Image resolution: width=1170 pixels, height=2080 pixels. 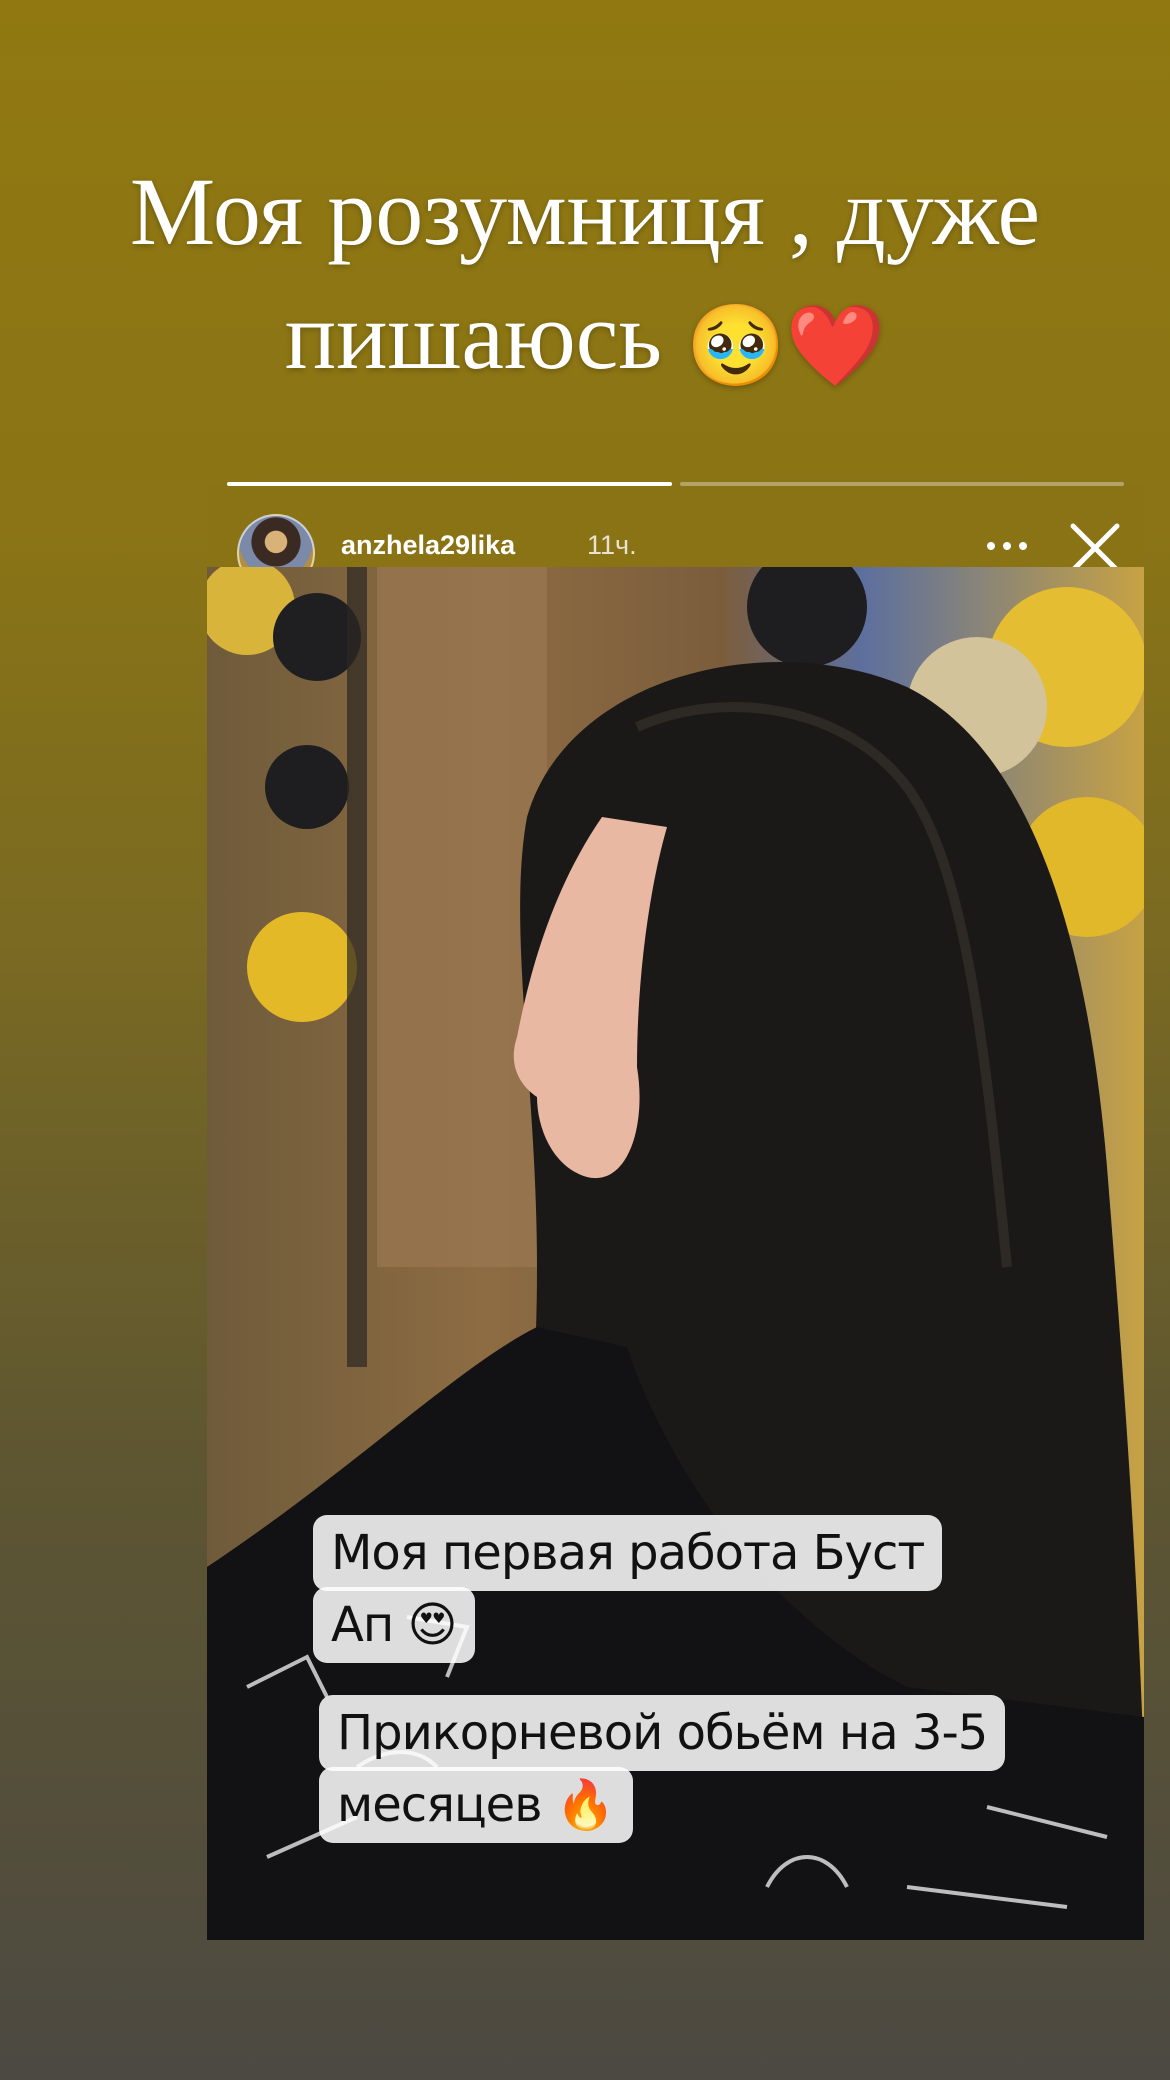 I want to click on frame-shape, so click(x=357, y=967).